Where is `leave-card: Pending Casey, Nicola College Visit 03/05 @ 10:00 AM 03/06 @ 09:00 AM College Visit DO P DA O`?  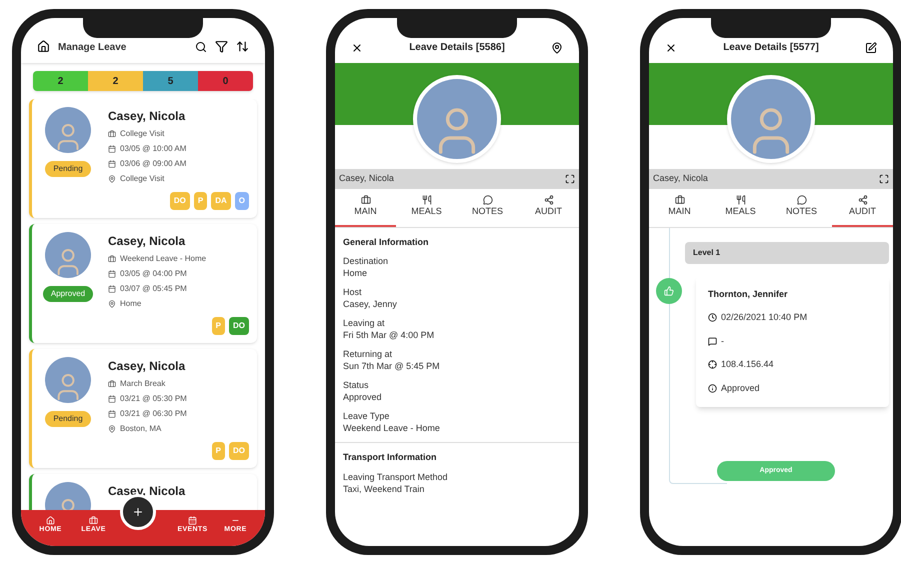
leave-card: Pending Casey, Nicola College Visit 03/05 @ 10:00 AM 03/06 @ 09:00 AM College Visit DO P DA O is located at coordinates (143, 158).